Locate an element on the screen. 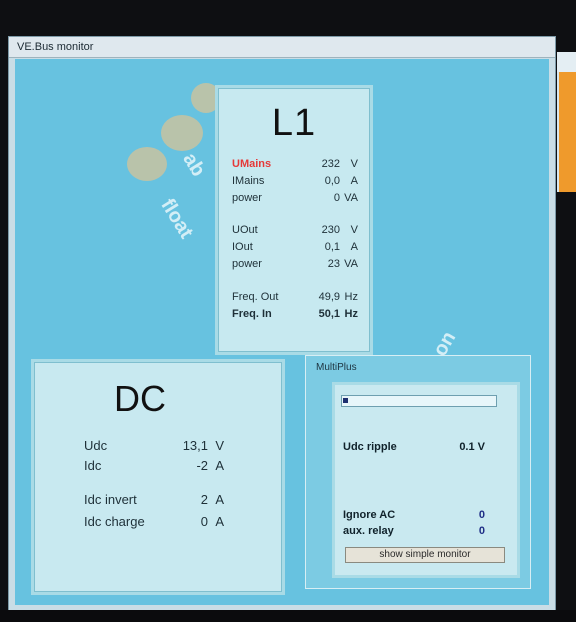  dc-title: DC is located at coordinates (140, 398).